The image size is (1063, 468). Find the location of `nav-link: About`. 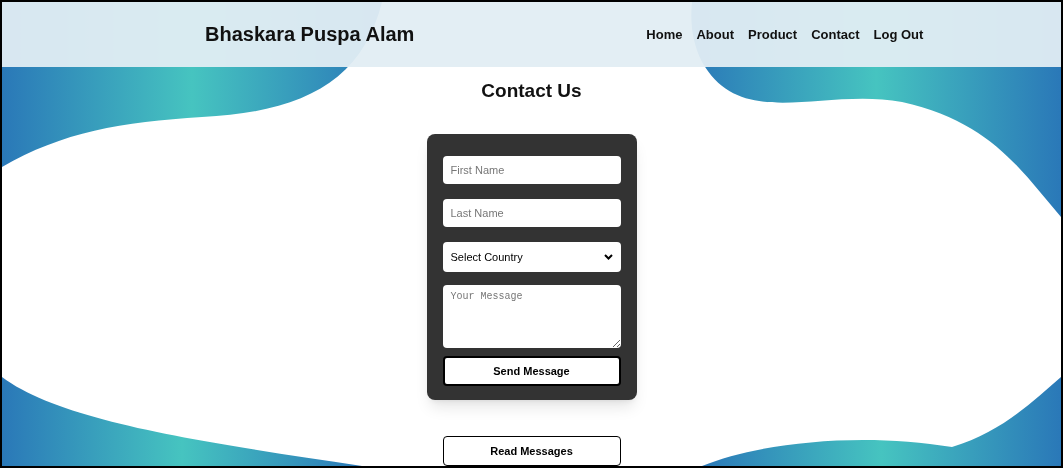

nav-link: About is located at coordinates (715, 34).